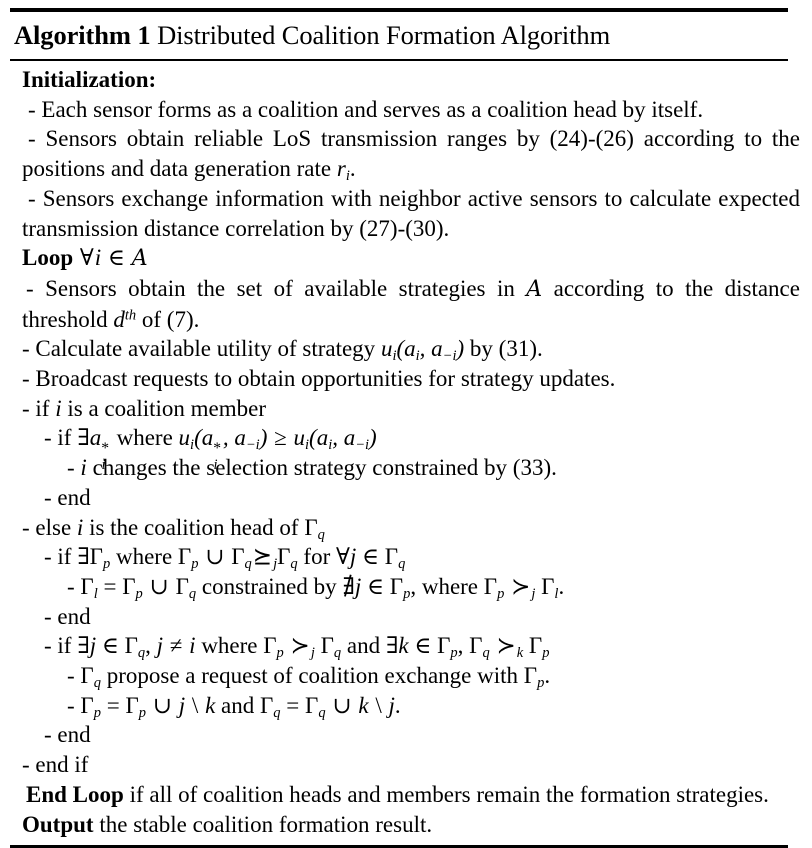 This screenshot has height=848, width=812. Describe the element at coordinates (82, 35) in the screenshot. I see `algorithm-number: Algorithm 1` at that location.